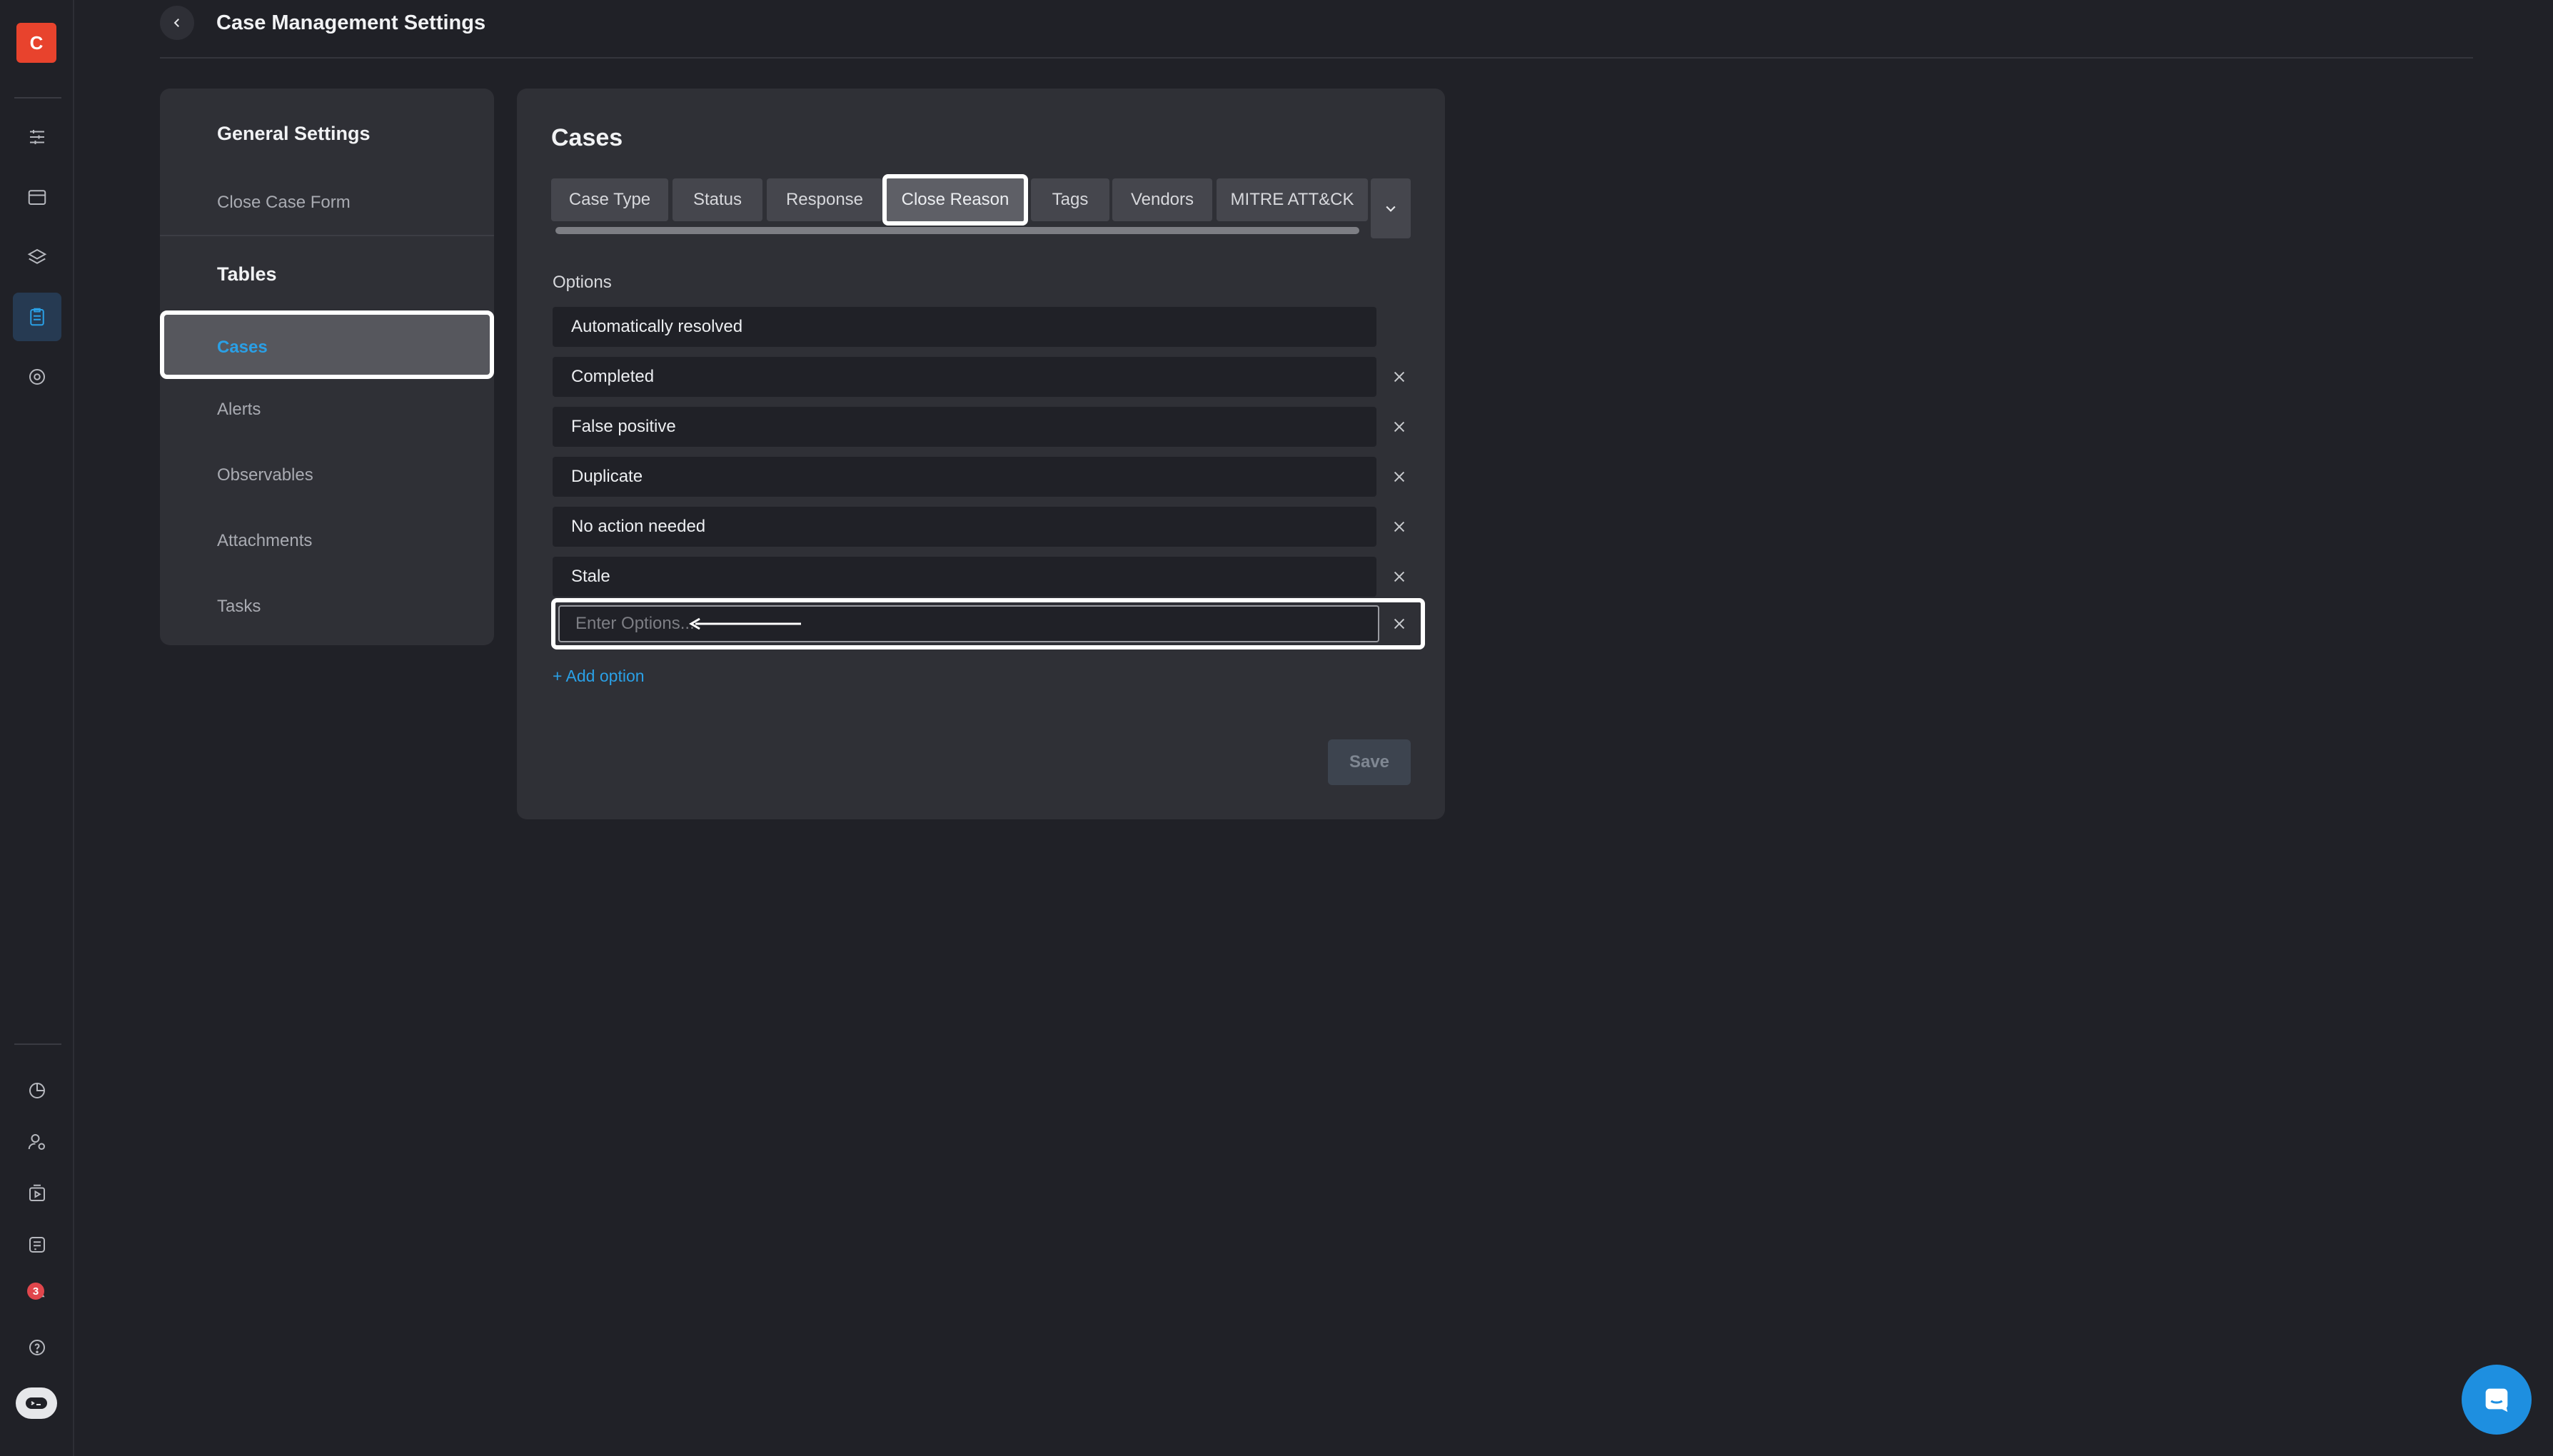  What do you see at coordinates (37, 728) in the screenshot?
I see `left-nav-rail: C 3` at bounding box center [37, 728].